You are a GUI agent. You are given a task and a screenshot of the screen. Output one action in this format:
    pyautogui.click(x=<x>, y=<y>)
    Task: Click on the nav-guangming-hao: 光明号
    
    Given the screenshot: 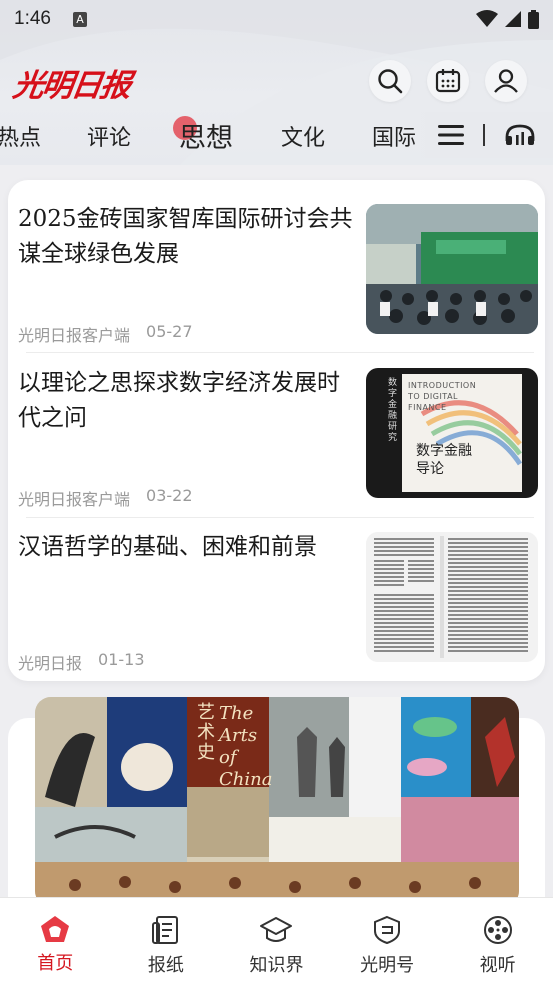 What is the action you would take?
    pyautogui.click(x=387, y=941)
    